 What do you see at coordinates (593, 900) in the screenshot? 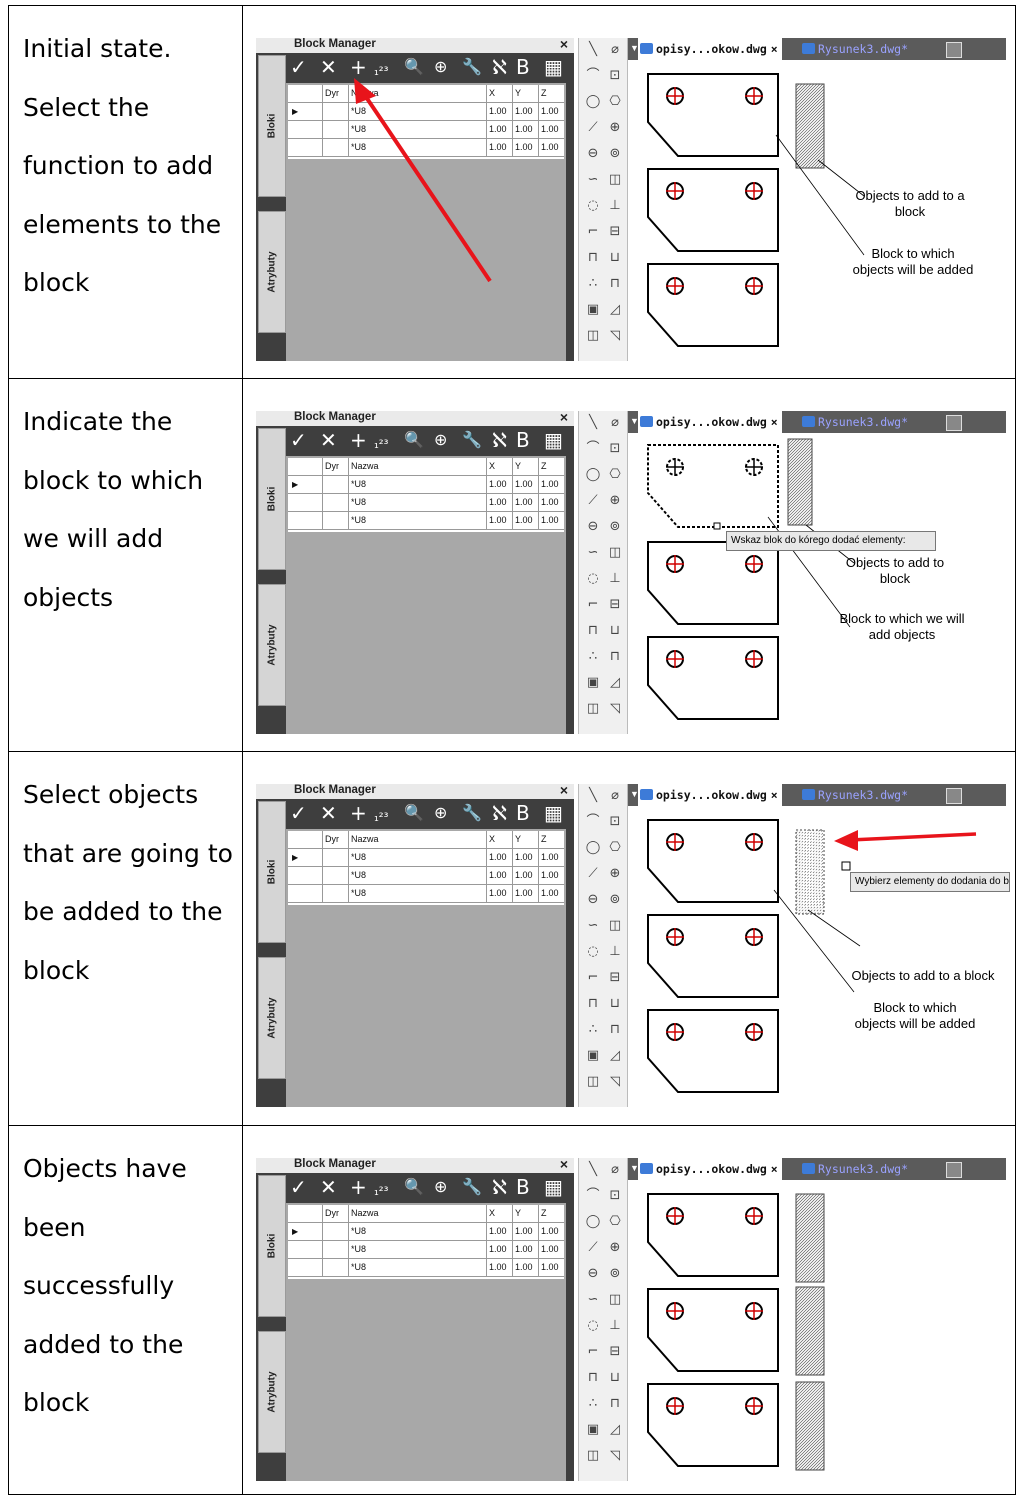
I see `palette-tool-icon: ⊖` at bounding box center [593, 900].